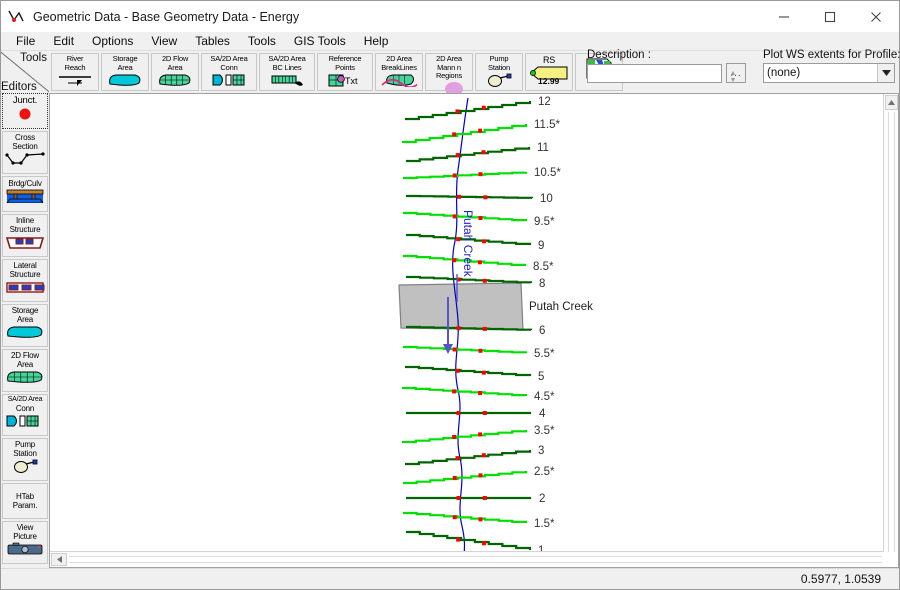  I want to click on vertical-scrollbar, so click(890, 323).